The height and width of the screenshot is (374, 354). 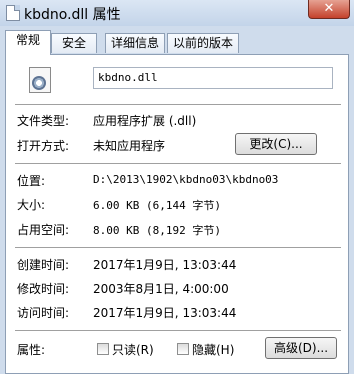 What do you see at coordinates (135, 43) in the screenshot?
I see `tab-details: 详细信息` at bounding box center [135, 43].